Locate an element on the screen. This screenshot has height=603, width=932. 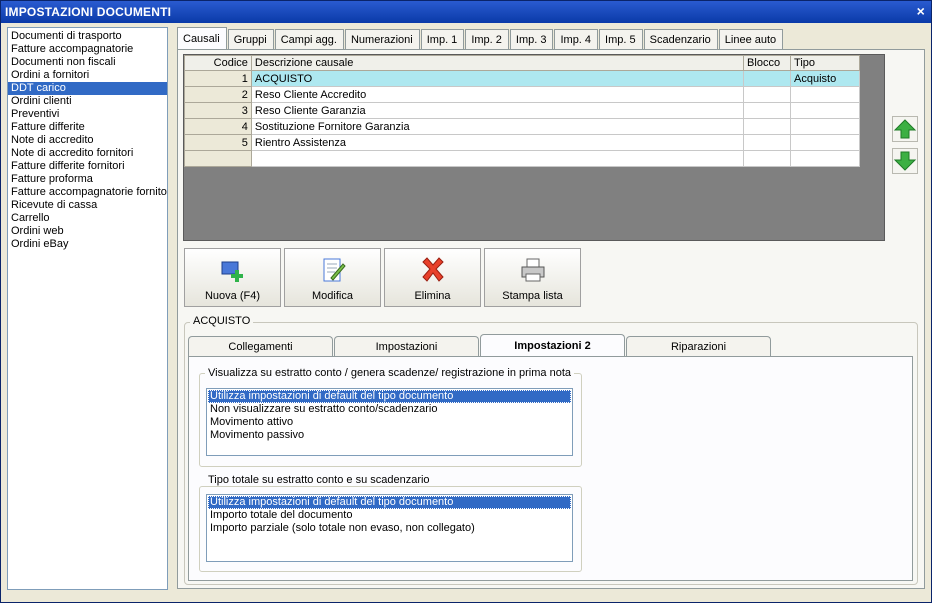
listbox-option: Movimento attivo is located at coordinates (389, 422).